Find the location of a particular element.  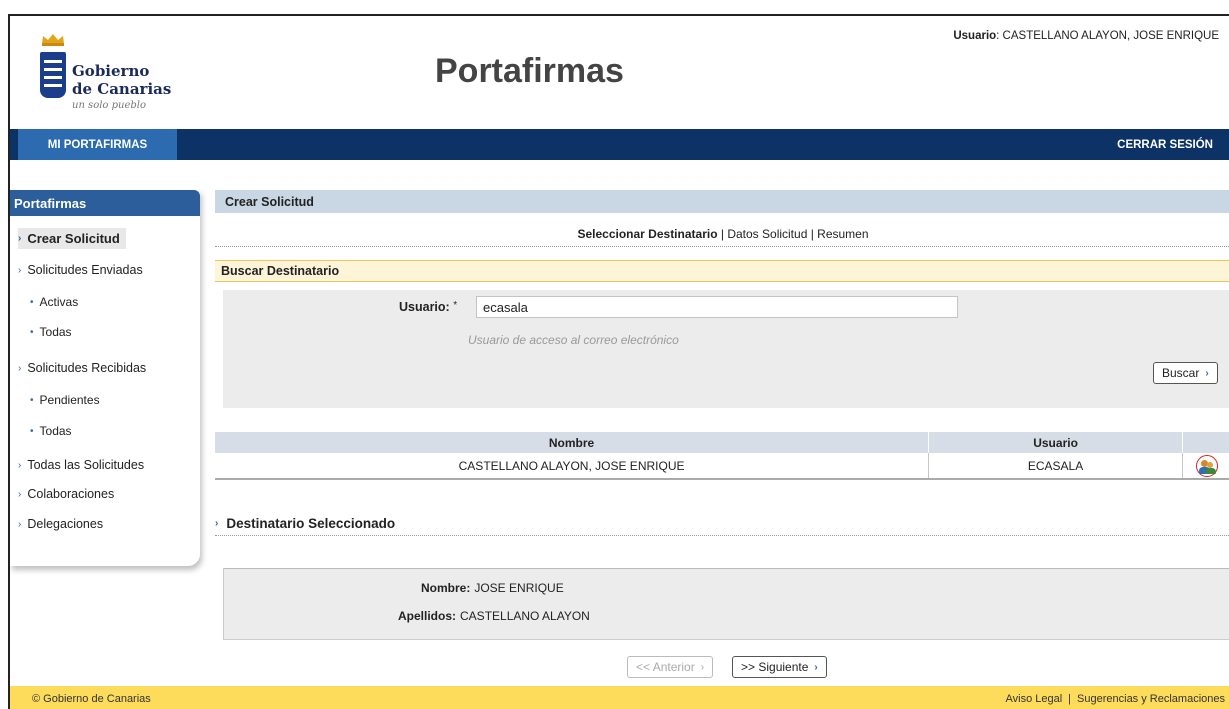

nombre-value: JOSE ENRIQUE is located at coordinates (519, 588).